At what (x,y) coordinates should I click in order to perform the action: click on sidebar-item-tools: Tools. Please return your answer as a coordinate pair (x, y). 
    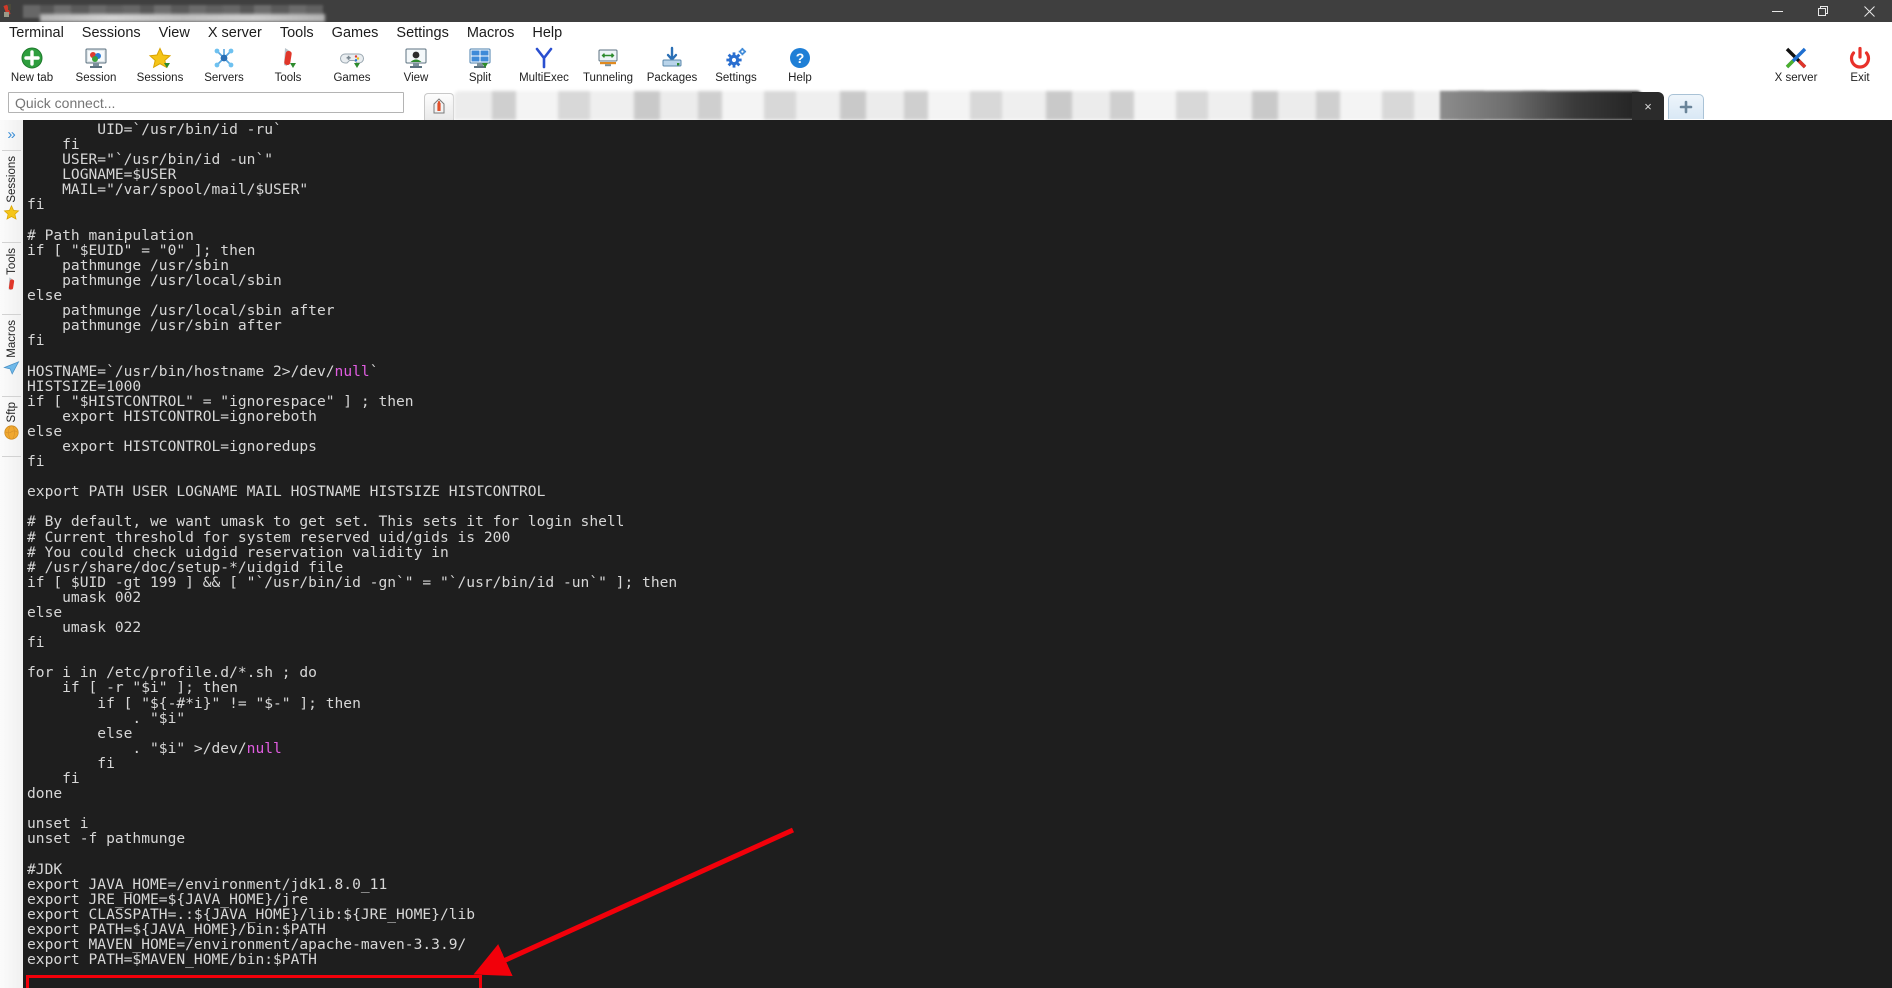
    Looking at the image, I should click on (11, 270).